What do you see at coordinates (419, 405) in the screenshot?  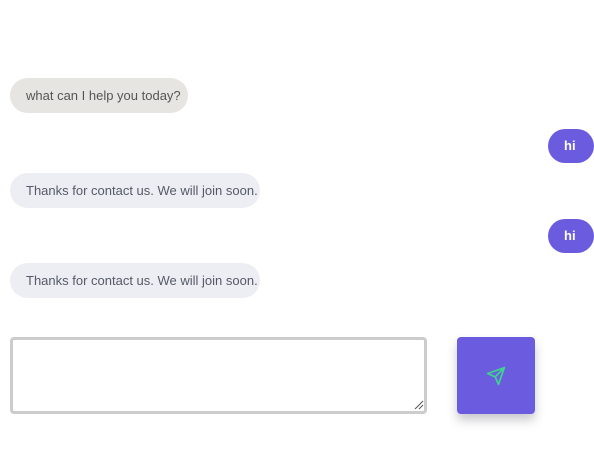 I see `resize-handle-icon` at bounding box center [419, 405].